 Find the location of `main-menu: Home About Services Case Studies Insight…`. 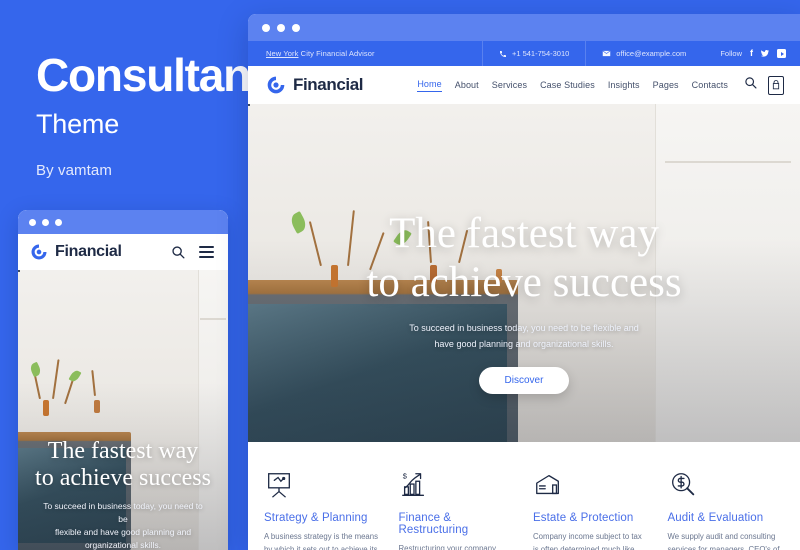

main-menu: Home About Services Case Studies Insight… is located at coordinates (572, 85).